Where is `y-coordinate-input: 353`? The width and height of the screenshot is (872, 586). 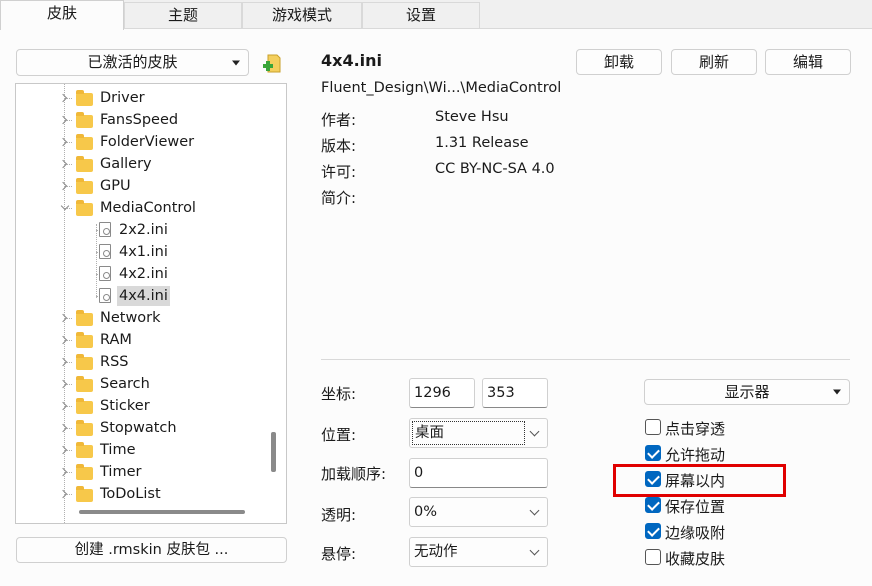
y-coordinate-input: 353 is located at coordinates (515, 393).